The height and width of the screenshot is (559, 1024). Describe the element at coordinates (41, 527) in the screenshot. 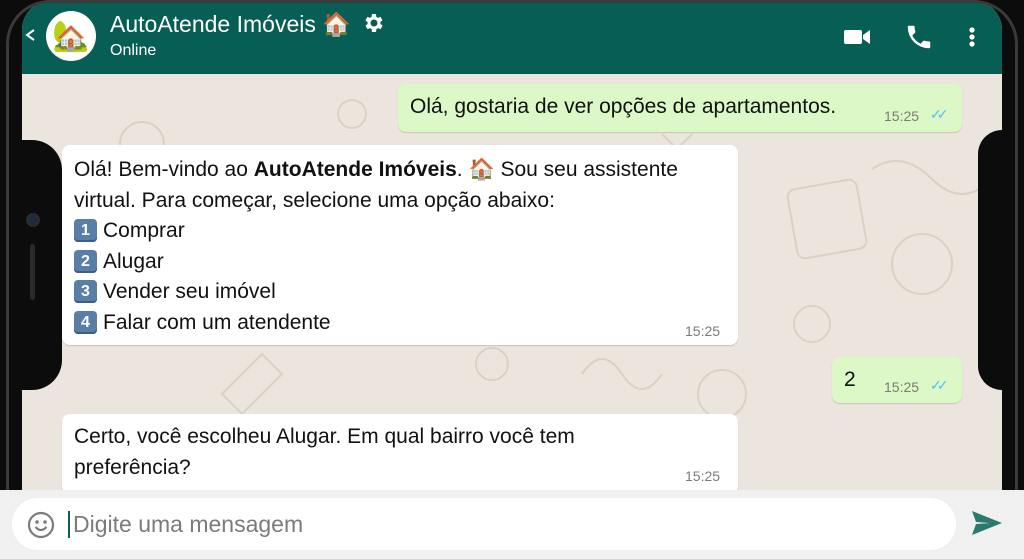

I see `emoji-icon` at that location.